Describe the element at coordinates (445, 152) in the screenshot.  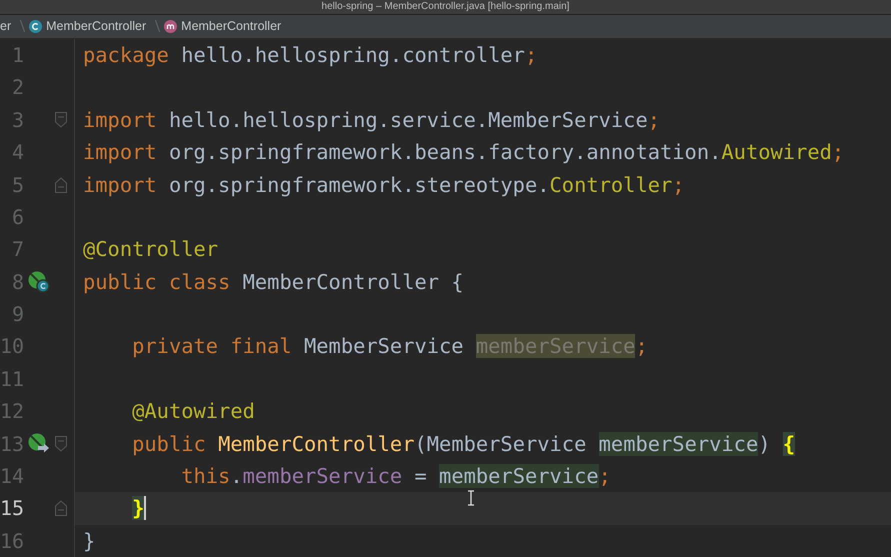
I see `code-token: org.springframework.beans.factory.annotation.` at that location.